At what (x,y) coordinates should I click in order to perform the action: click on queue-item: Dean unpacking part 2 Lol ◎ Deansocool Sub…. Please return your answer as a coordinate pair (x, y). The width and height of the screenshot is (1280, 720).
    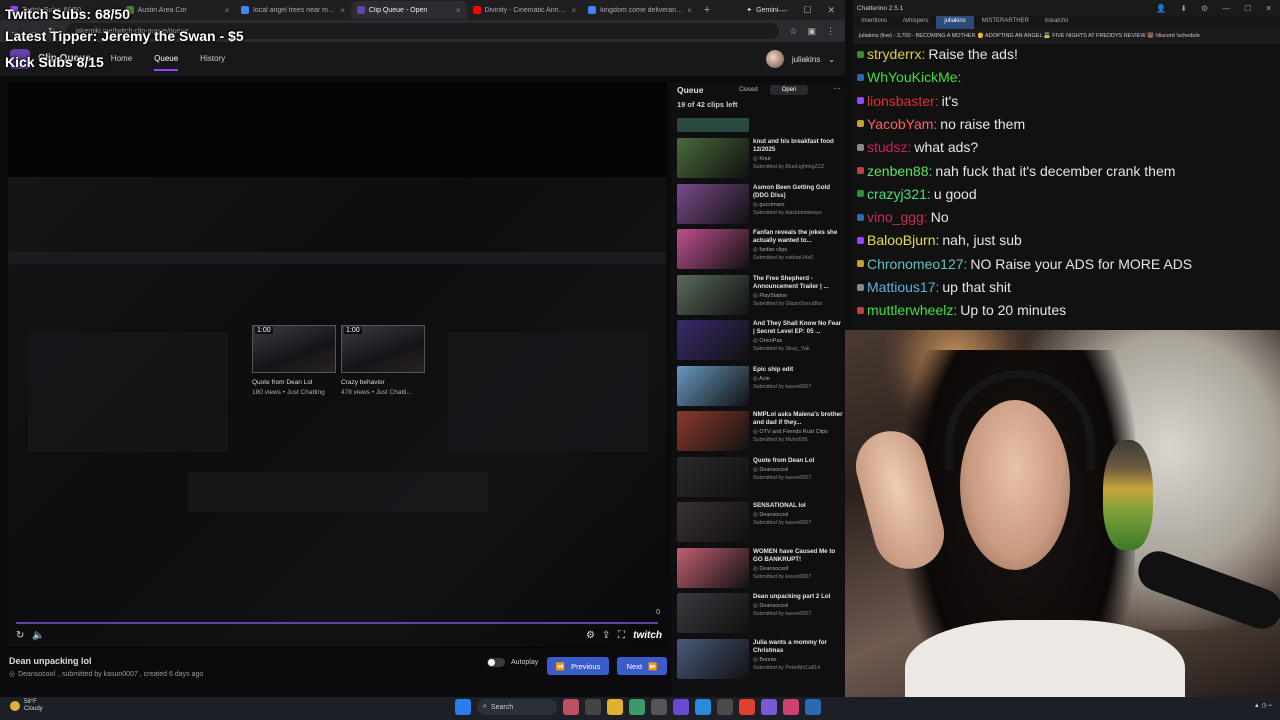
    Looking at the image, I should click on (760, 614).